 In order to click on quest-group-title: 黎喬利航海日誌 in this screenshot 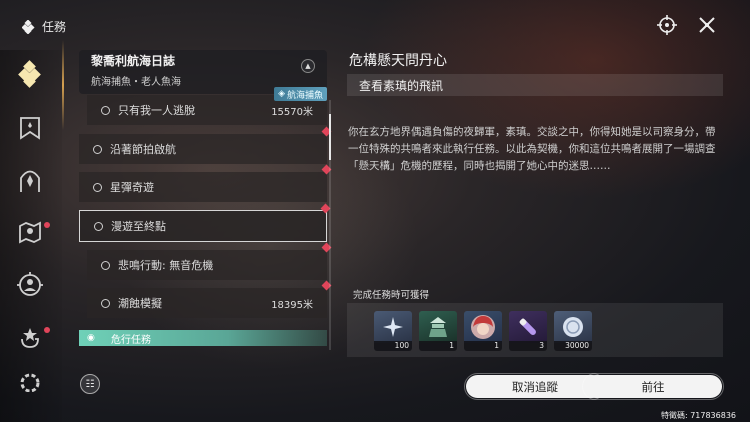, I will do `click(133, 61)`.